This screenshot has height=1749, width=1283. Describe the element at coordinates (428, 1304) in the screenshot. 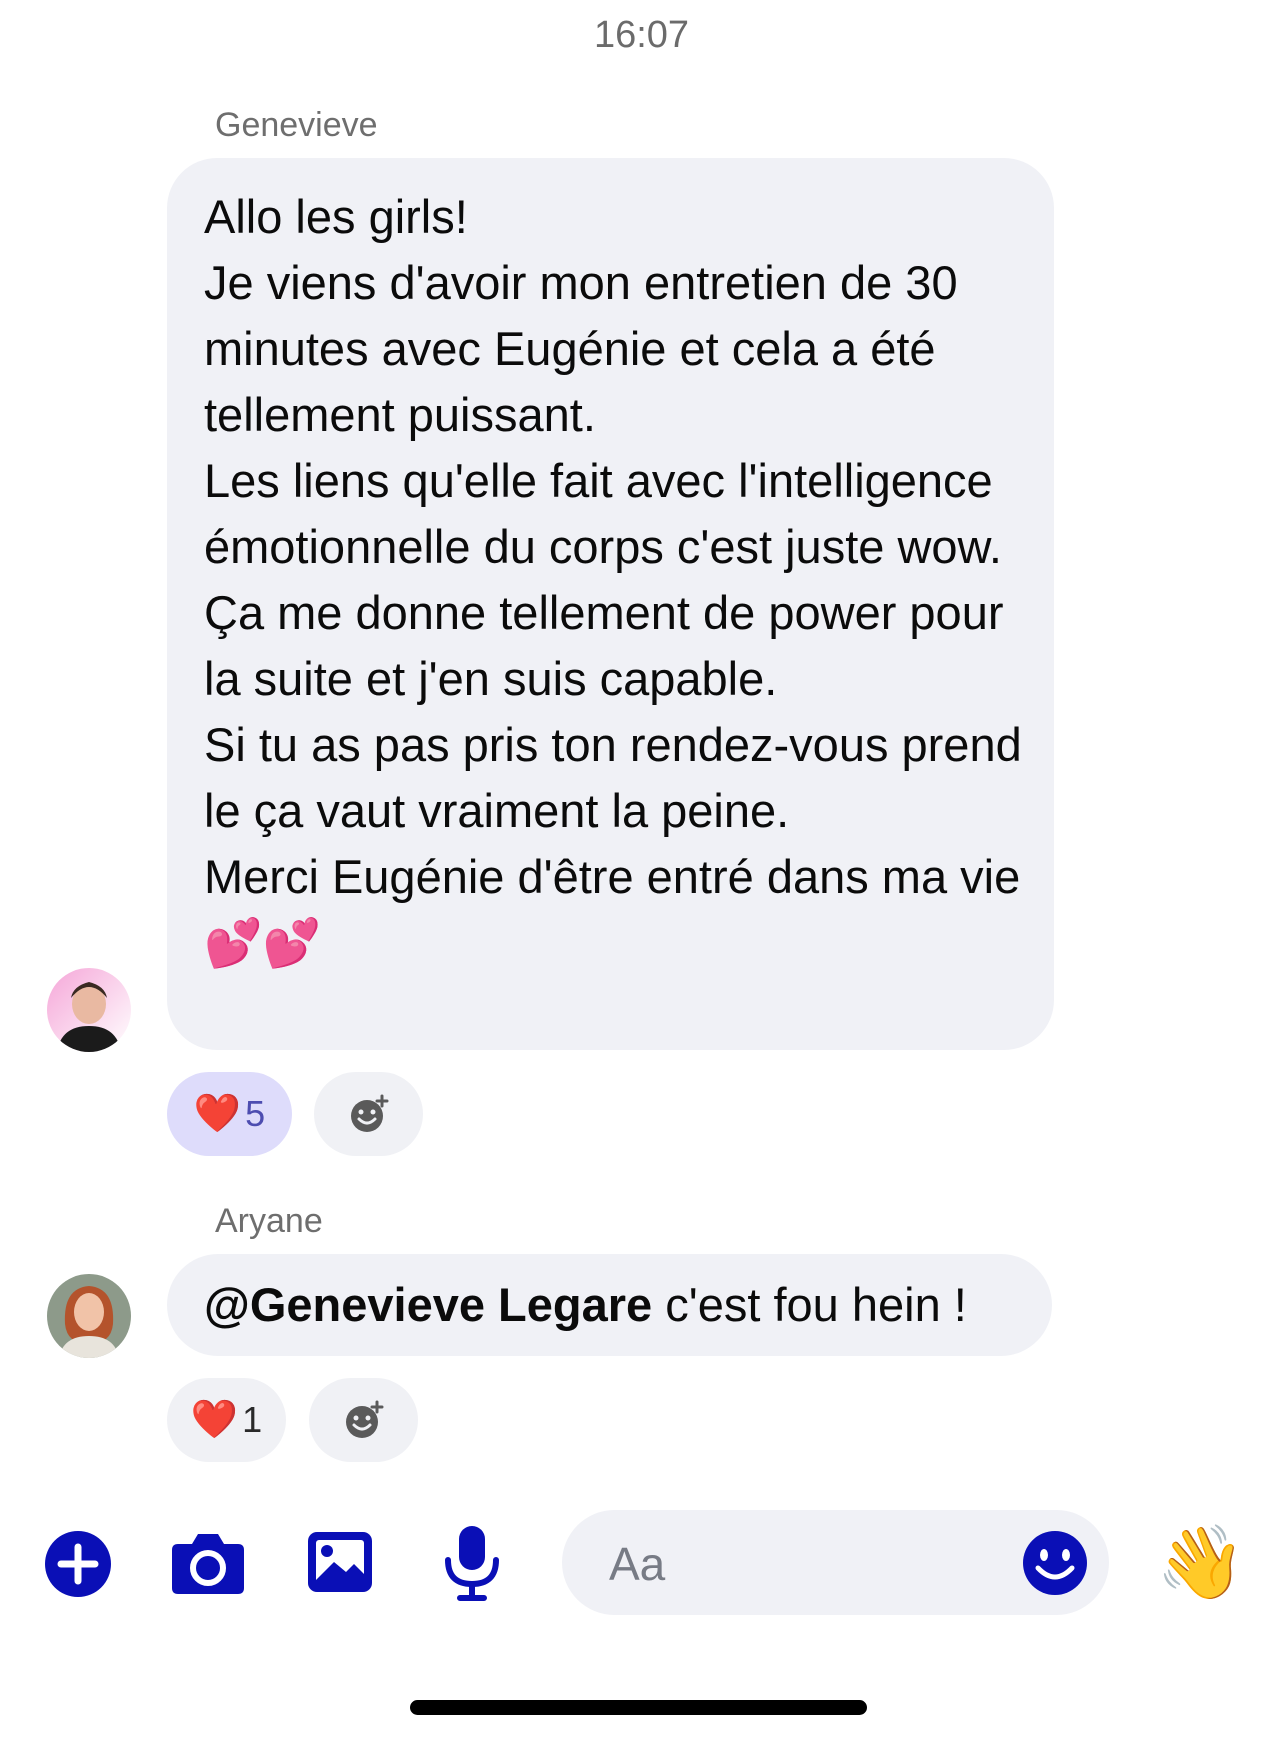

I see `mention-link: @Genevieve Legare` at that location.